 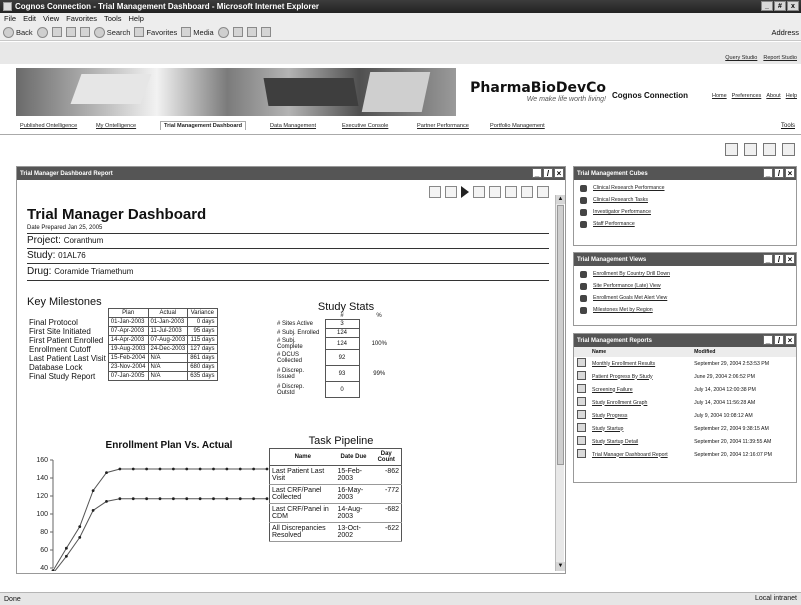 What do you see at coordinates (155, 32) in the screenshot?
I see `favorites-button: Favorites` at bounding box center [155, 32].